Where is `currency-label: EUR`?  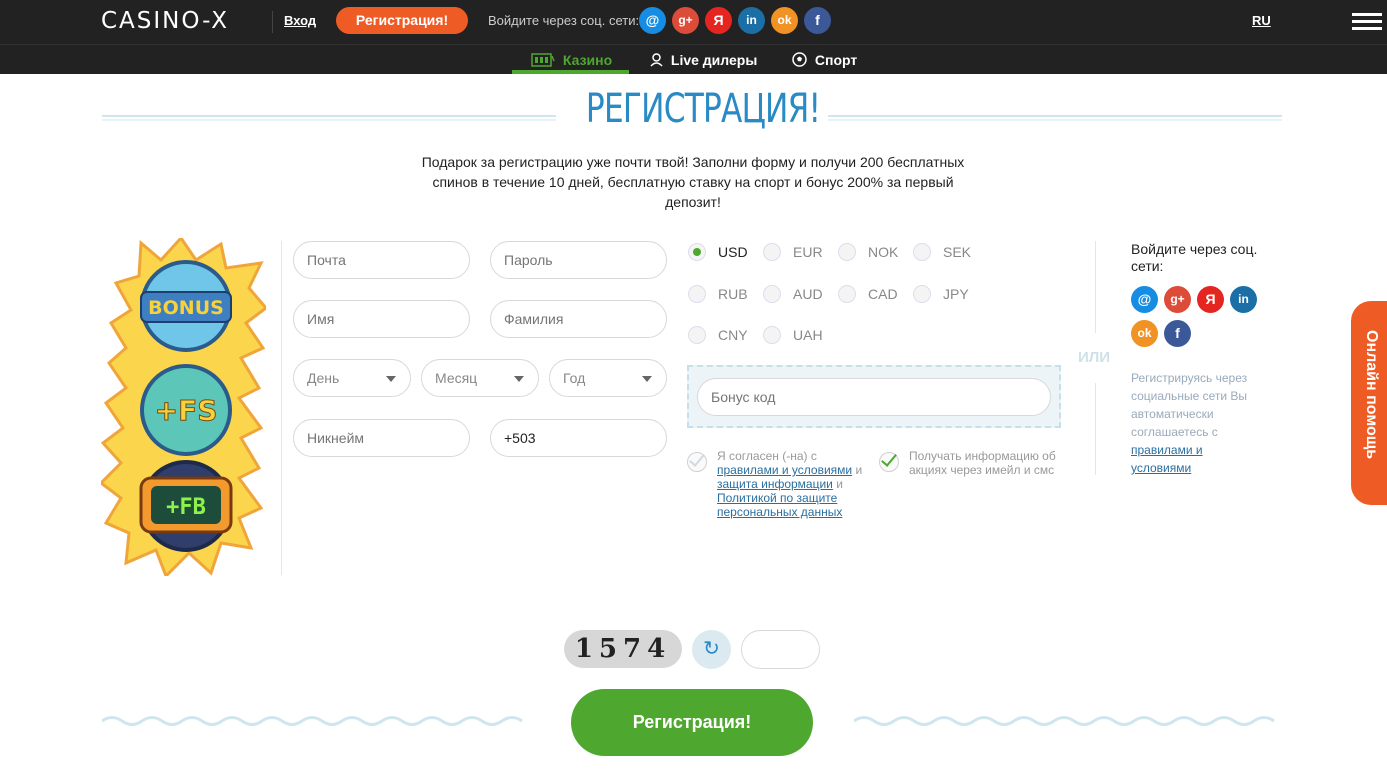
currency-label: EUR is located at coordinates (808, 252).